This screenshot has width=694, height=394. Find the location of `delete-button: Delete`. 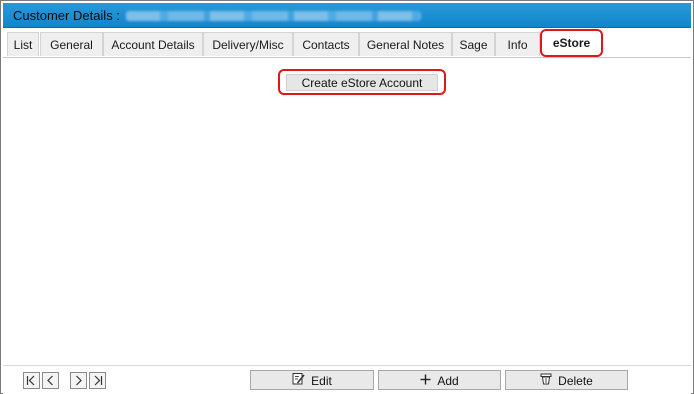

delete-button: Delete is located at coordinates (566, 380).